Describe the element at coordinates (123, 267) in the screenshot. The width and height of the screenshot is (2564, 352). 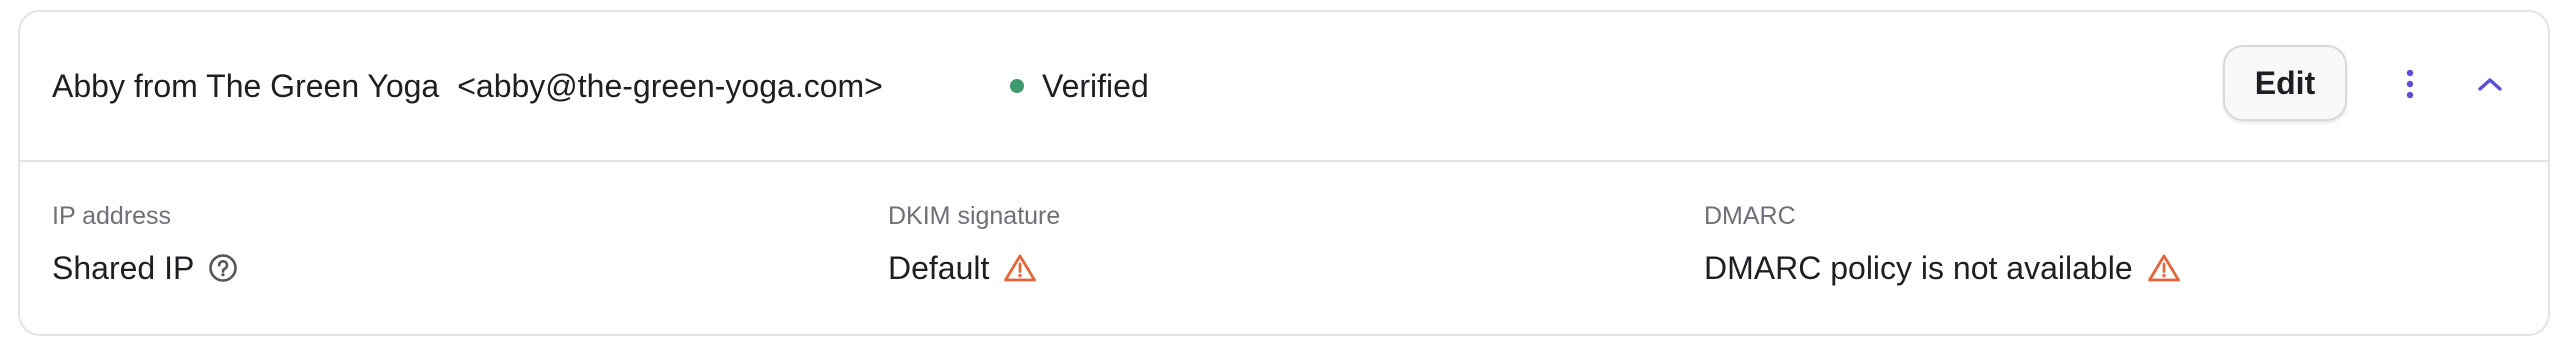
I see `ip-address-text: Shared IP` at that location.